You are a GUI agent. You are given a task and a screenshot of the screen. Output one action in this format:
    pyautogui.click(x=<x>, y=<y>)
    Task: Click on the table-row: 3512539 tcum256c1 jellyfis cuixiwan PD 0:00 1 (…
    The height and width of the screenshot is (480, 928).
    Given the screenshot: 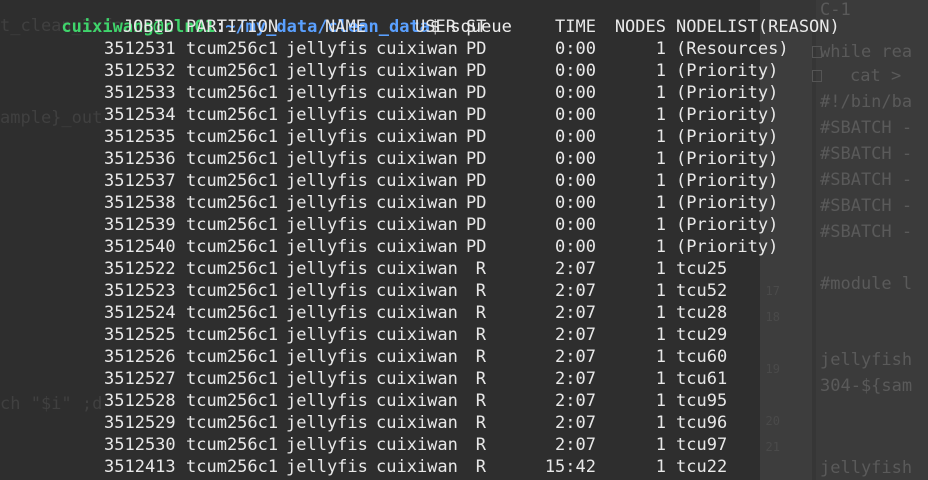 What is the action you would take?
    pyautogui.click(x=464, y=225)
    